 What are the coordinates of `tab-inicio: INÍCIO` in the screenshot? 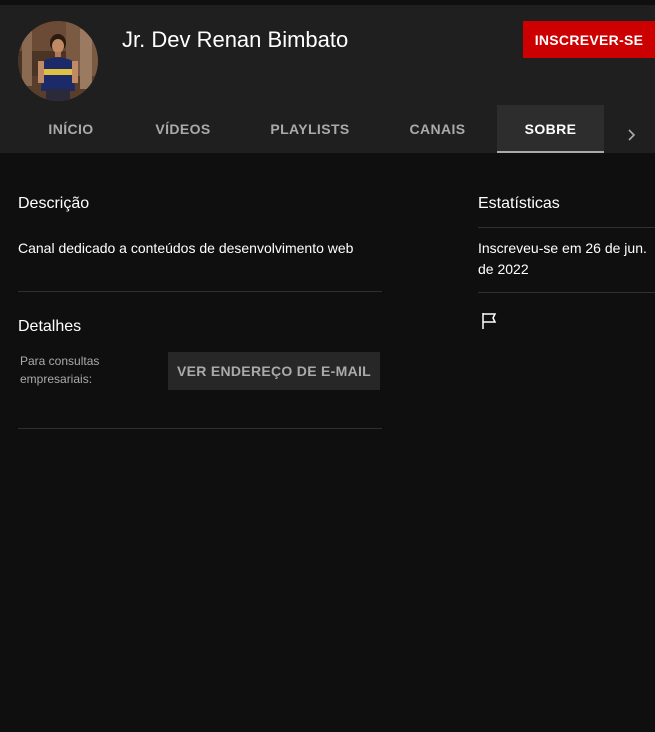 It's located at (71, 129).